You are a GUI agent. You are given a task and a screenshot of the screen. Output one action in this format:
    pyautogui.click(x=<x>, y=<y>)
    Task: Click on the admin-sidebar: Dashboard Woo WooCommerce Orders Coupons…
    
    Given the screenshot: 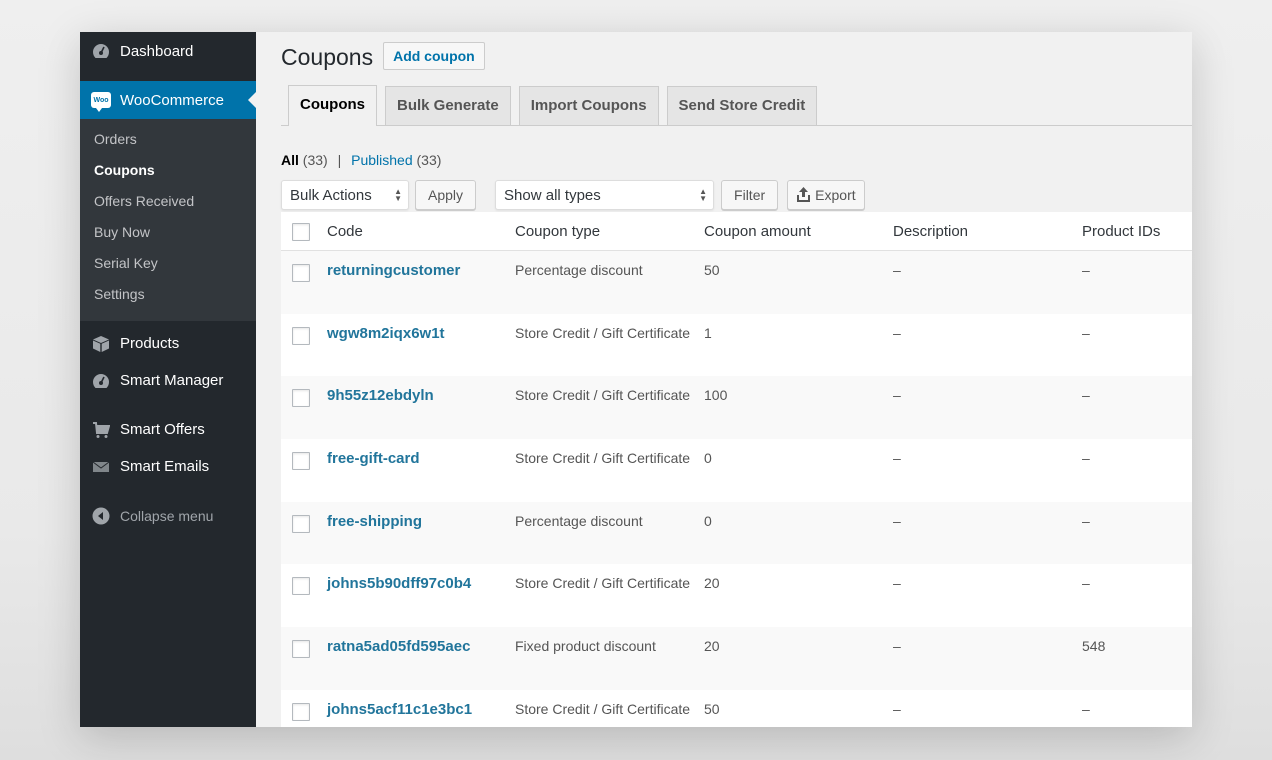 What is the action you would take?
    pyautogui.click(x=168, y=379)
    